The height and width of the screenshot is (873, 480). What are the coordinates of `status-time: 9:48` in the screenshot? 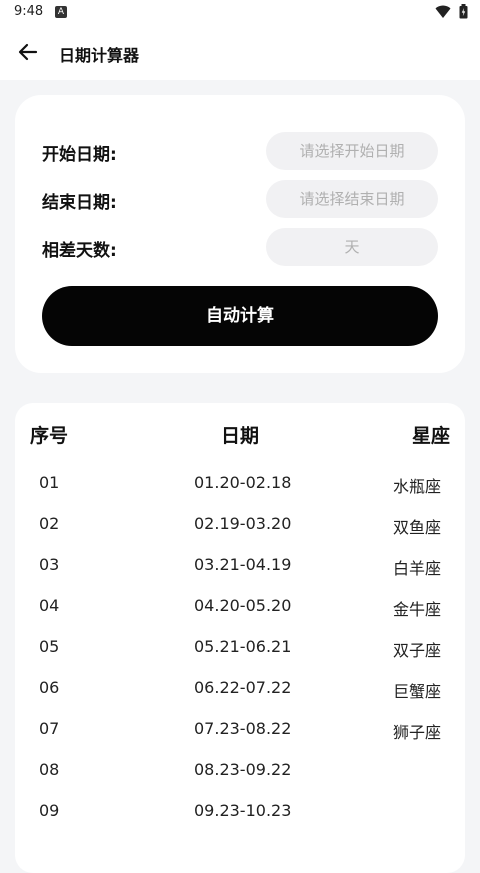 It's located at (29, 11).